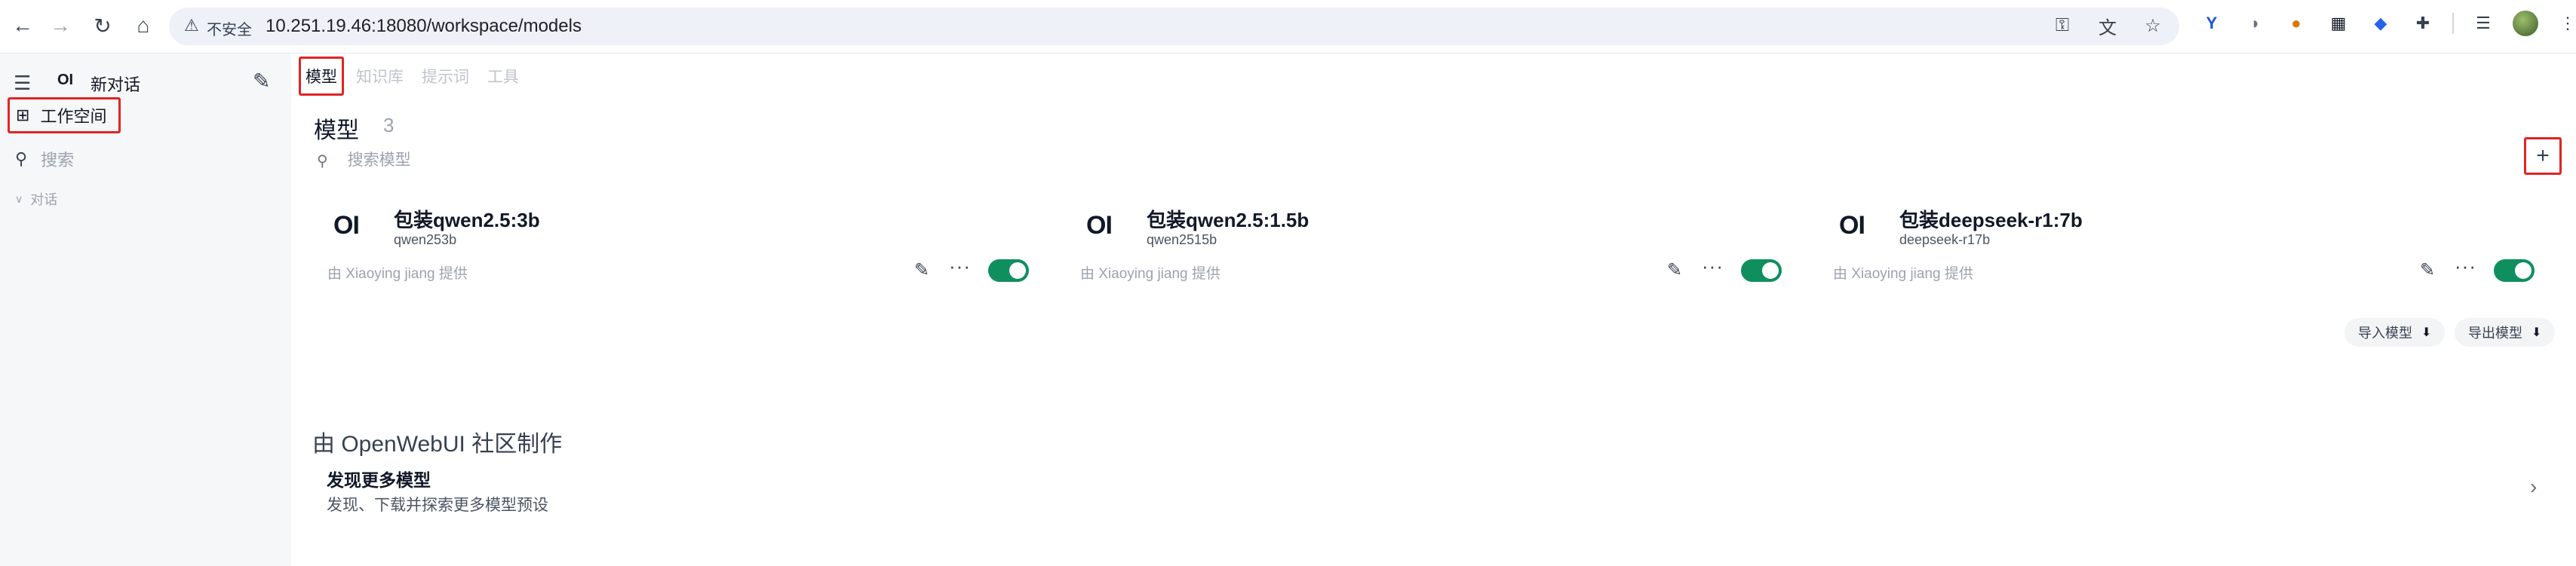 This screenshot has height=566, width=2576. What do you see at coordinates (229, 30) in the screenshot?
I see `insecure-label: 不安全` at bounding box center [229, 30].